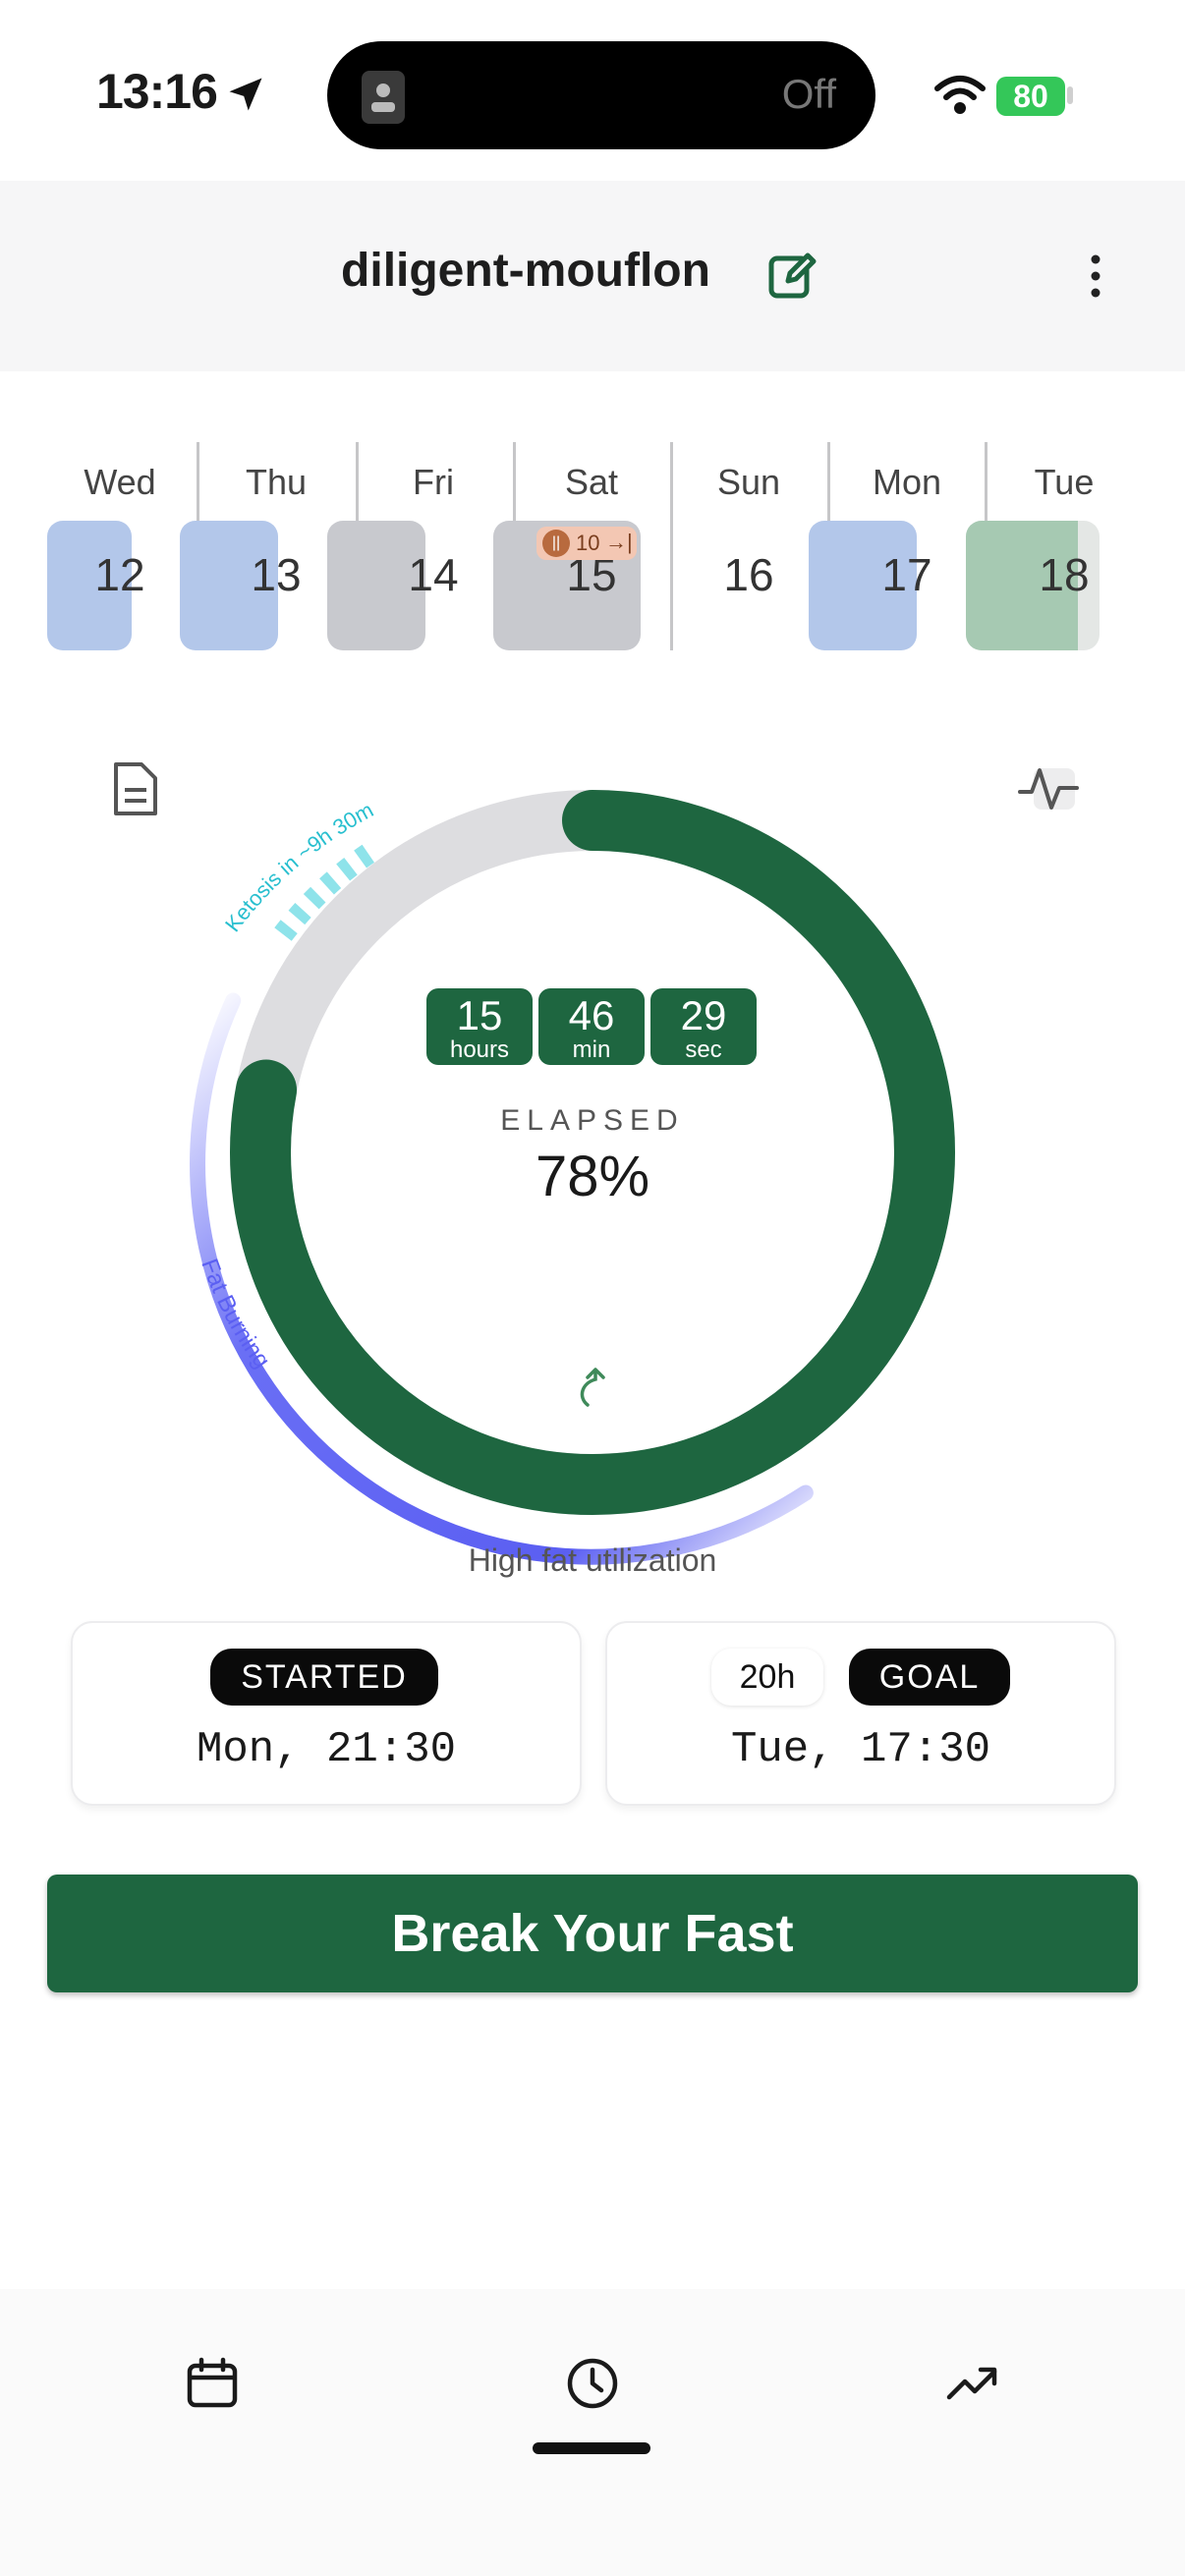 The image size is (1185, 2576). Describe the element at coordinates (1065, 574) in the screenshot. I see `day-number: 18` at that location.